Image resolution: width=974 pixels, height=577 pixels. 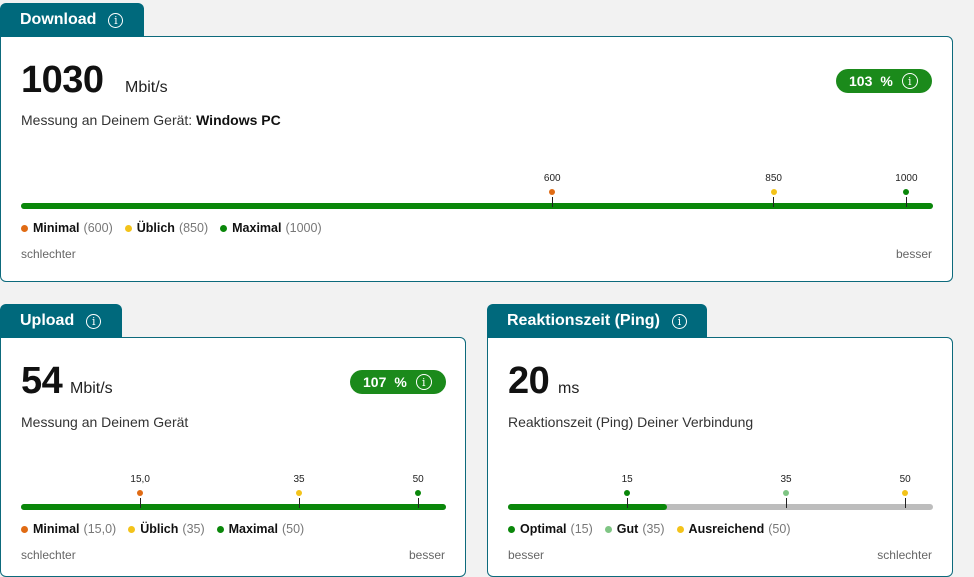 What do you see at coordinates (303, 228) in the screenshot?
I see `legend-value: (1000)` at bounding box center [303, 228].